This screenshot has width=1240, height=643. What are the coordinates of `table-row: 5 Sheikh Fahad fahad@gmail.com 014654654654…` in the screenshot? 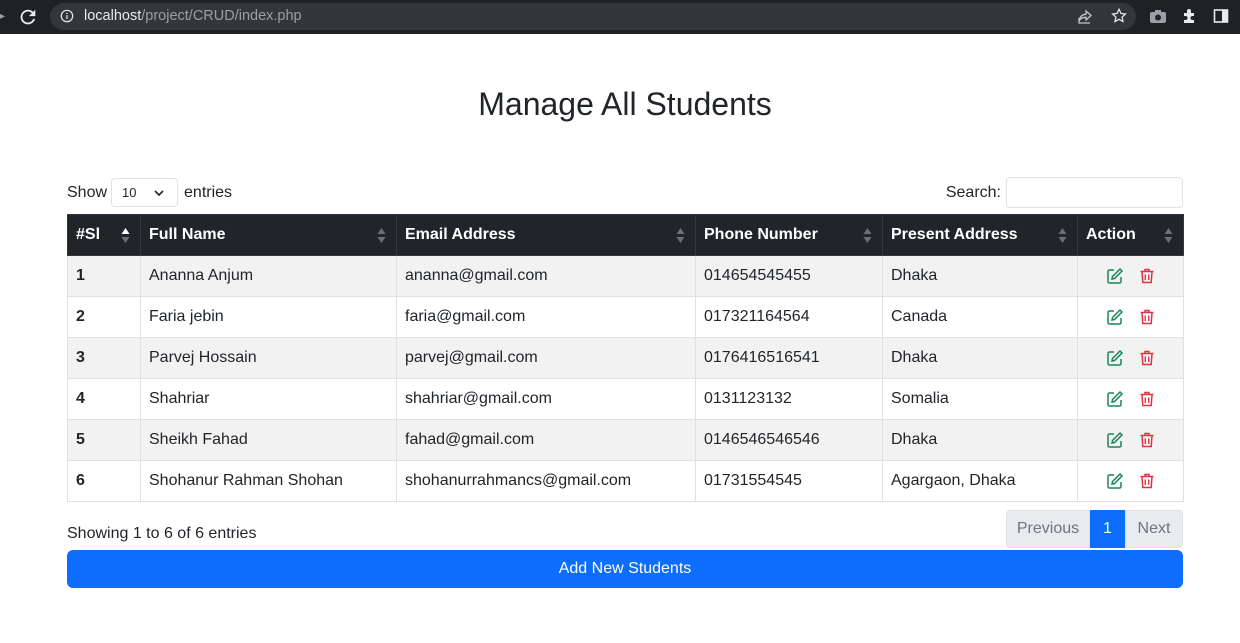 It's located at (625, 440).